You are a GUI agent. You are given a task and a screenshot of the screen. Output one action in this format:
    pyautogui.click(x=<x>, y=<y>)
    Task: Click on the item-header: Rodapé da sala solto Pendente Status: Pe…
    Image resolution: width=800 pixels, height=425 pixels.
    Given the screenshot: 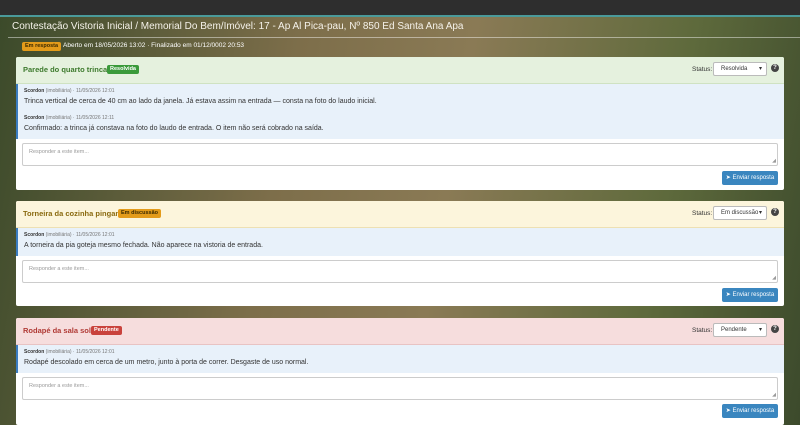 What is the action you would take?
    pyautogui.click(x=400, y=331)
    